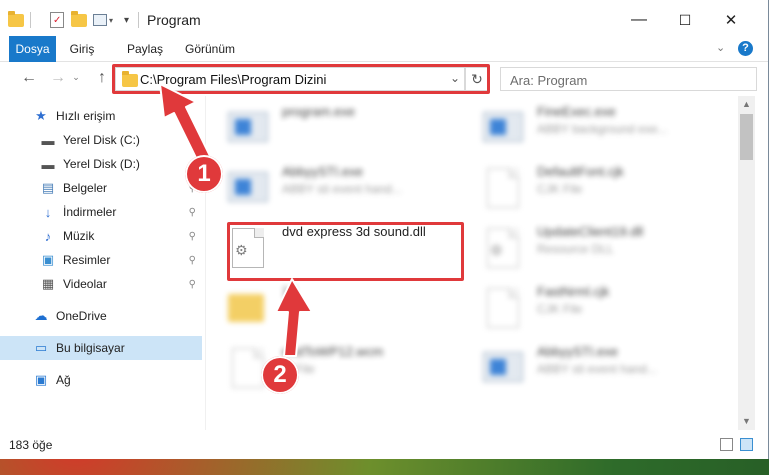  Describe the element at coordinates (236, 220) in the screenshot. I see `annotation-arrows` at that location.